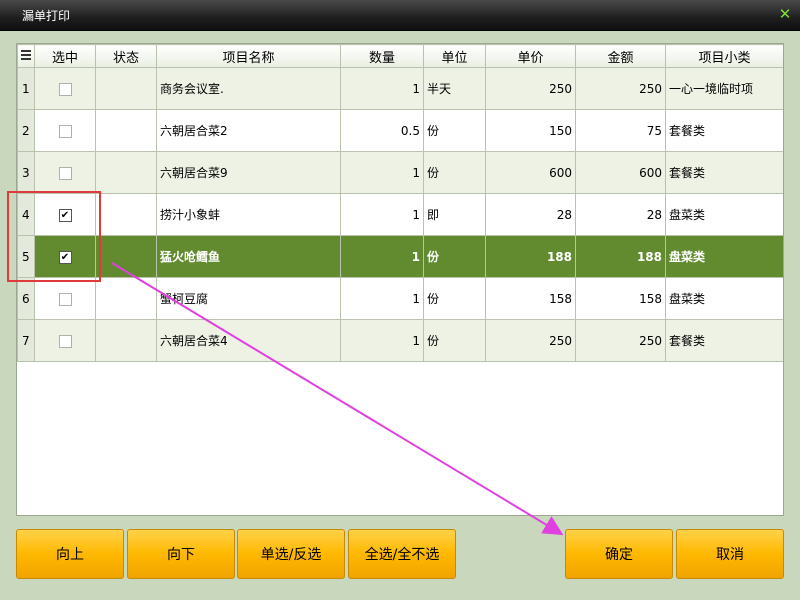  I want to click on row-amount: 75, so click(620, 130).